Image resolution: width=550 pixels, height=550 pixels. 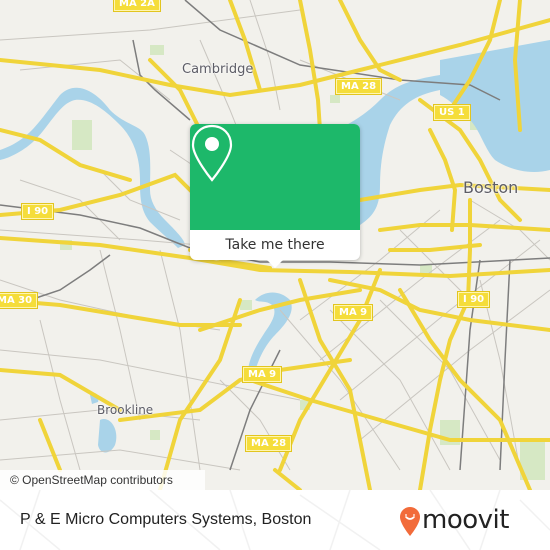 What do you see at coordinates (19, 300) in the screenshot?
I see `road-shield-ma-30: MA 30` at bounding box center [19, 300].